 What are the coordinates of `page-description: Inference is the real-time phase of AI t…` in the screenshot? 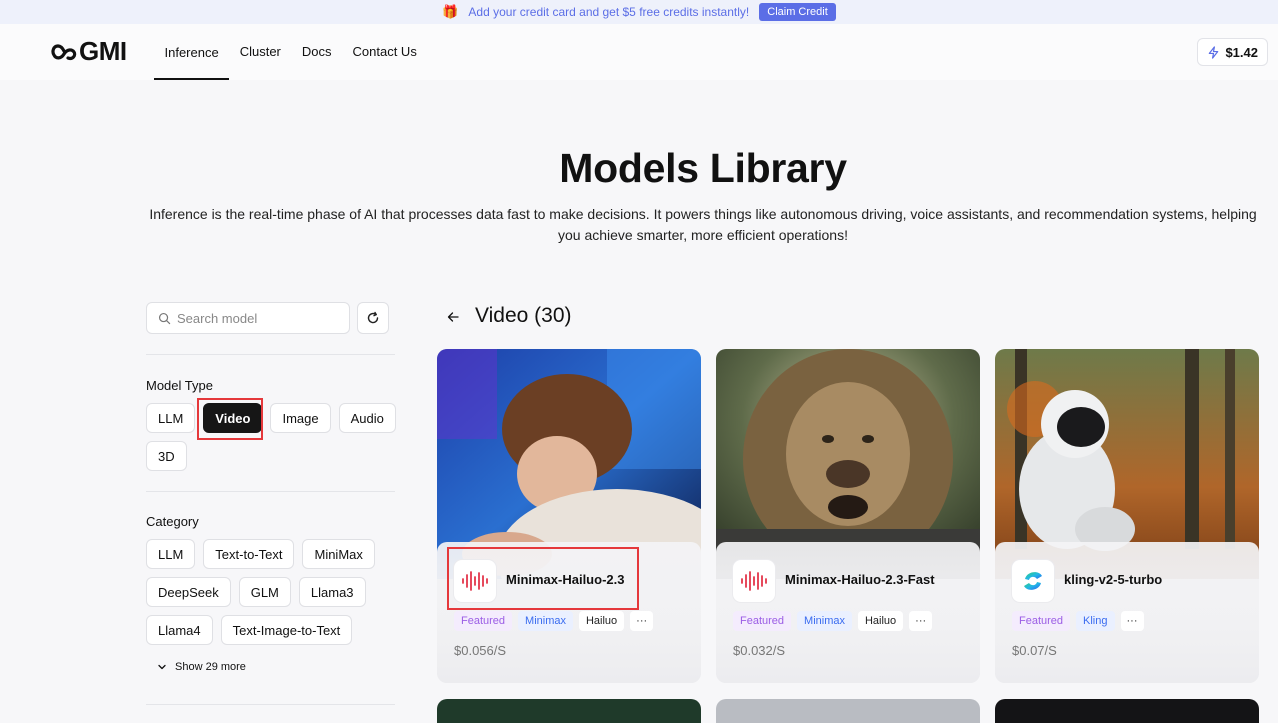 It's located at (703, 224).